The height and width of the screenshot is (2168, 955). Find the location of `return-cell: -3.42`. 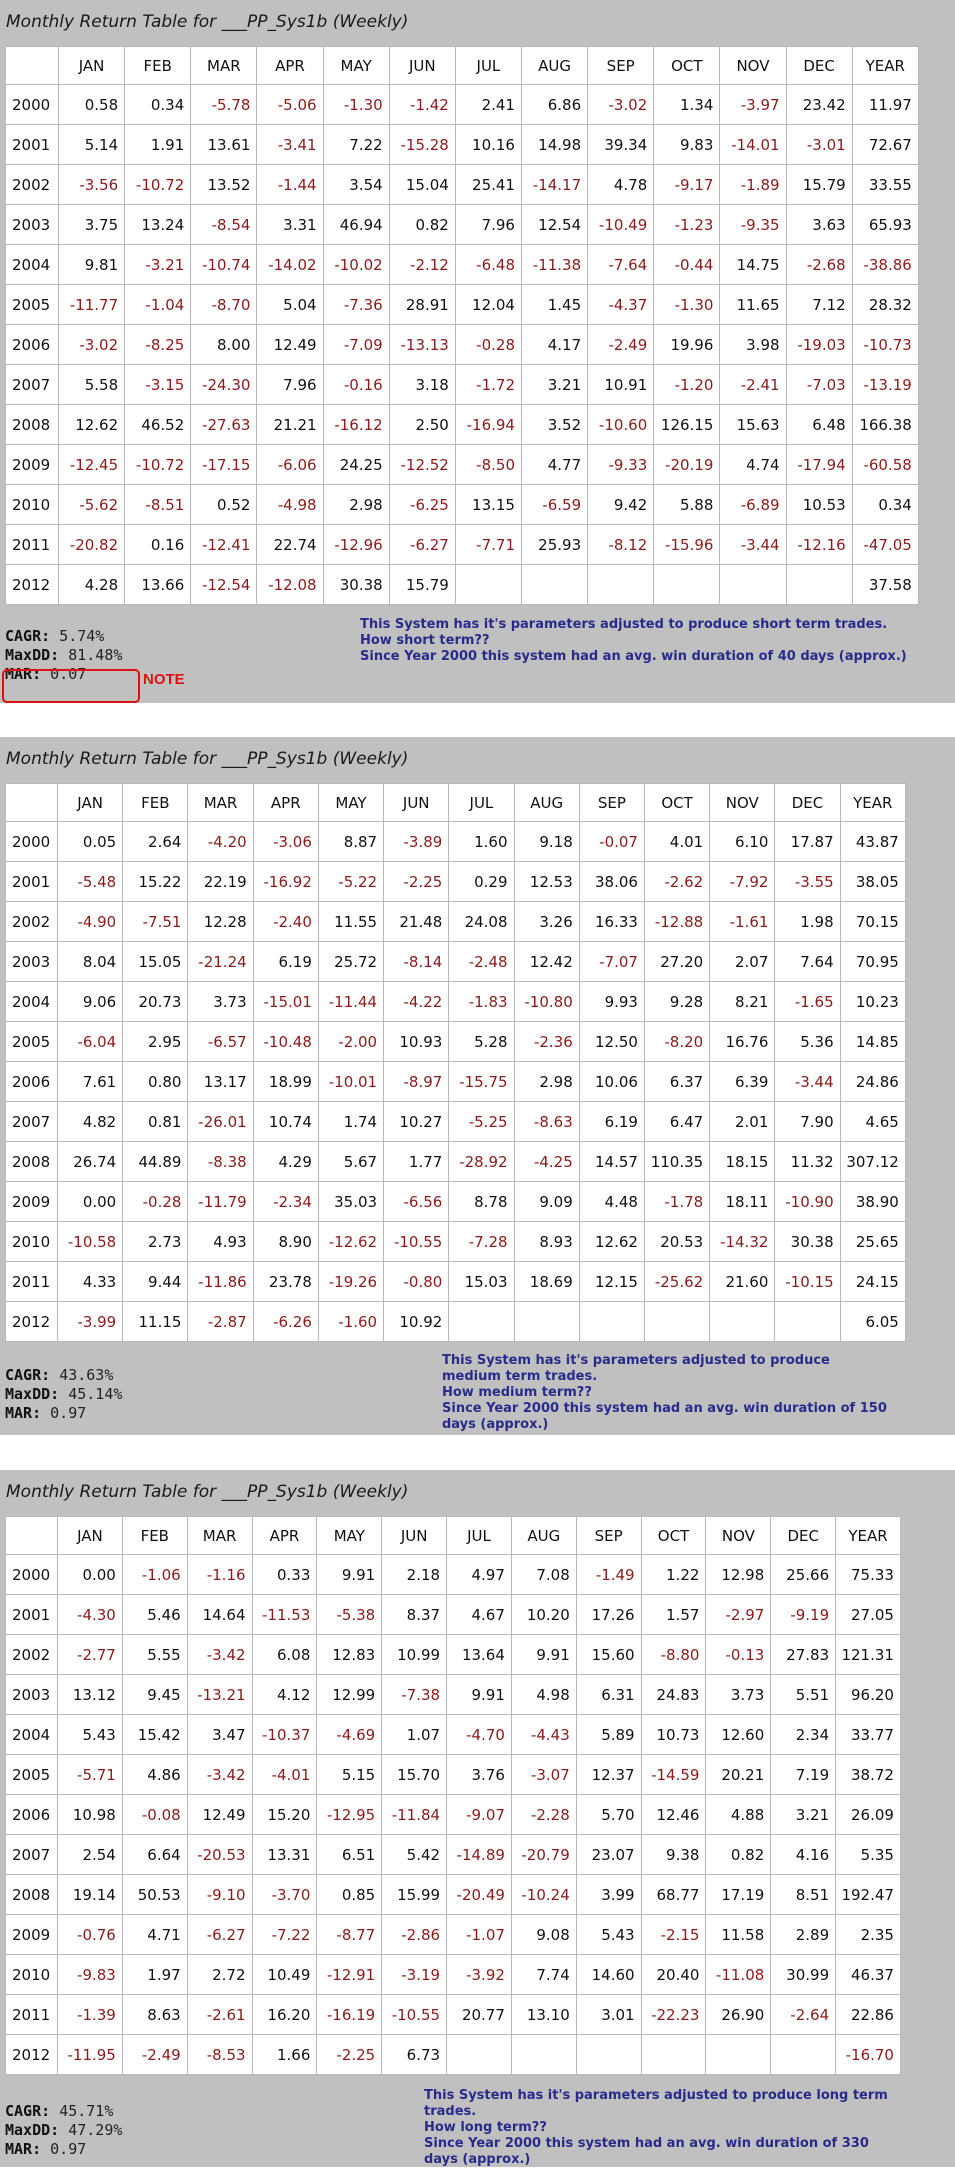

return-cell: -3.42 is located at coordinates (219, 1774).